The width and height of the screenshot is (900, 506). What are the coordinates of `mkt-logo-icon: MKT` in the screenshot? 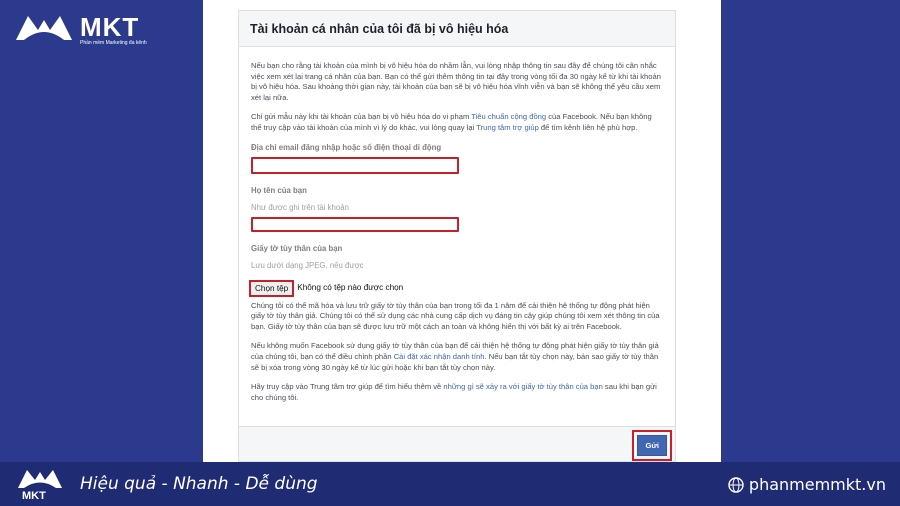 It's located at (40, 486).